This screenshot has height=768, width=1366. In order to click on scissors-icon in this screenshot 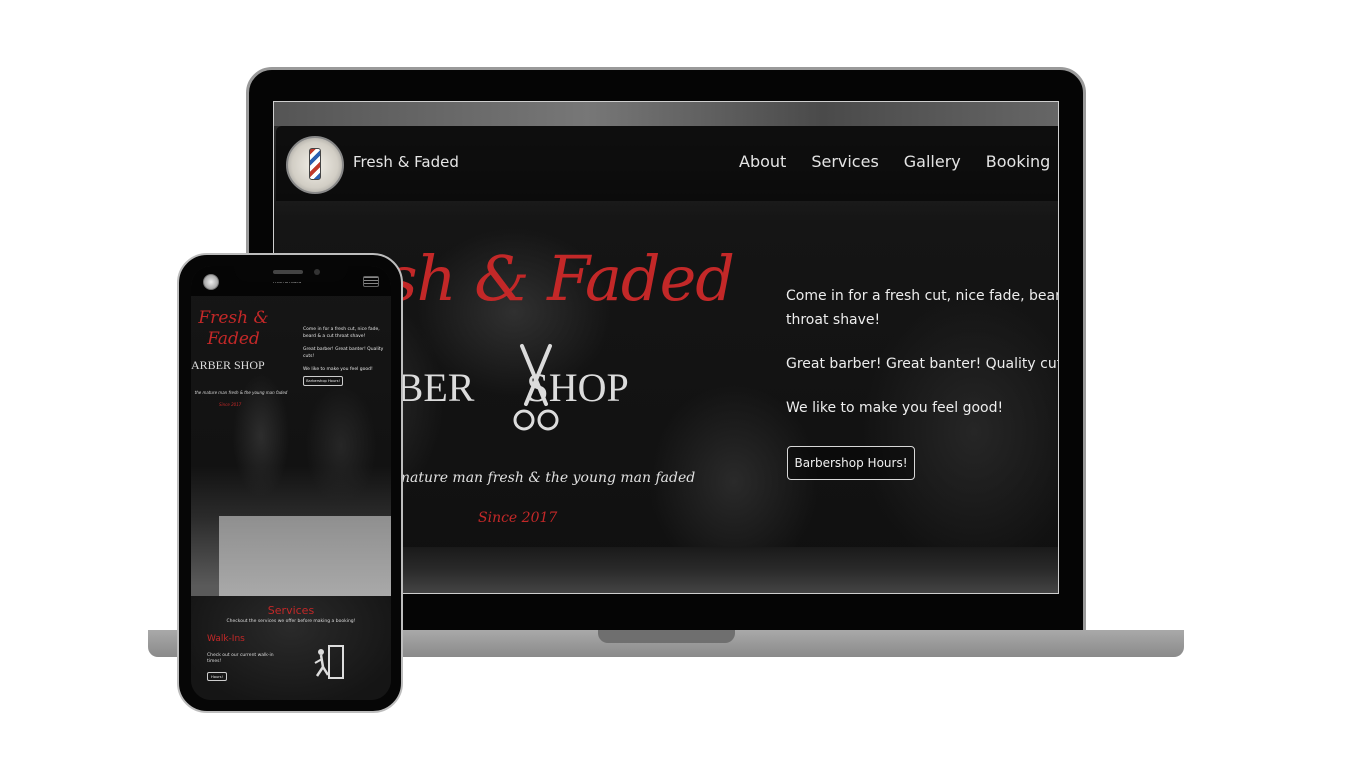, I will do `click(536, 387)`.